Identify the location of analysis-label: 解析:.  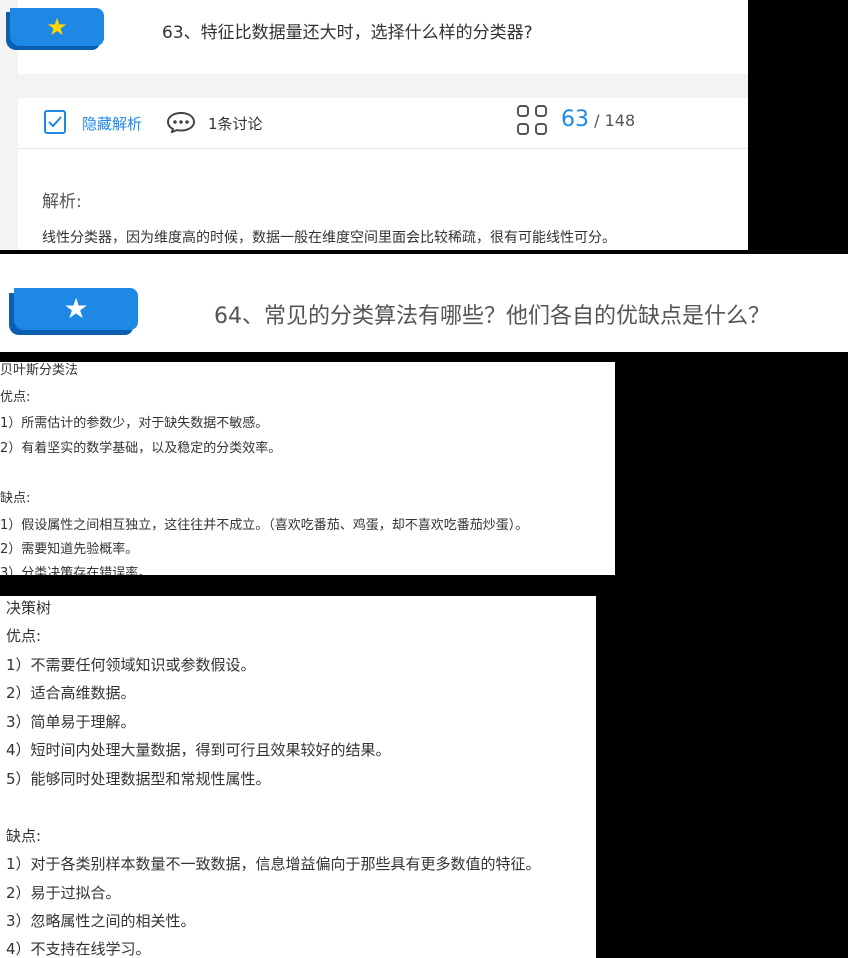
(62, 202).